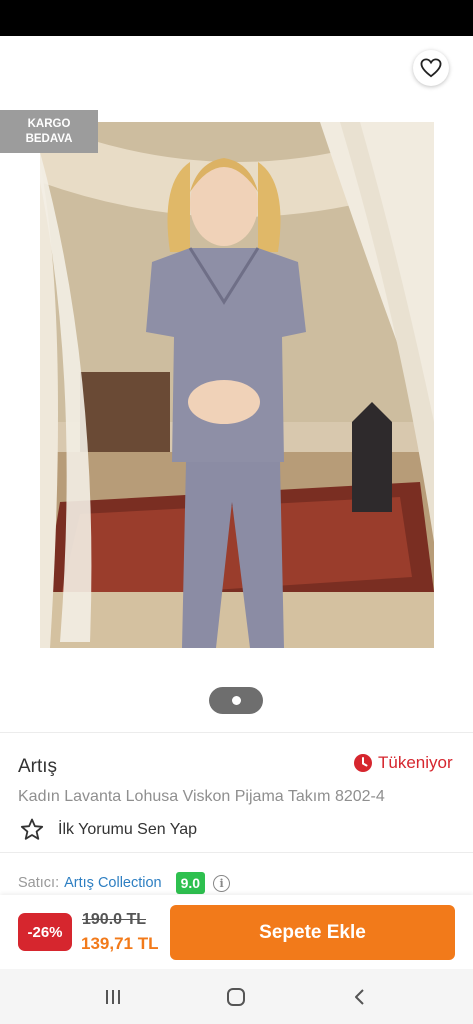  Describe the element at coordinates (236, 18) in the screenshot. I see `status-bar` at that location.